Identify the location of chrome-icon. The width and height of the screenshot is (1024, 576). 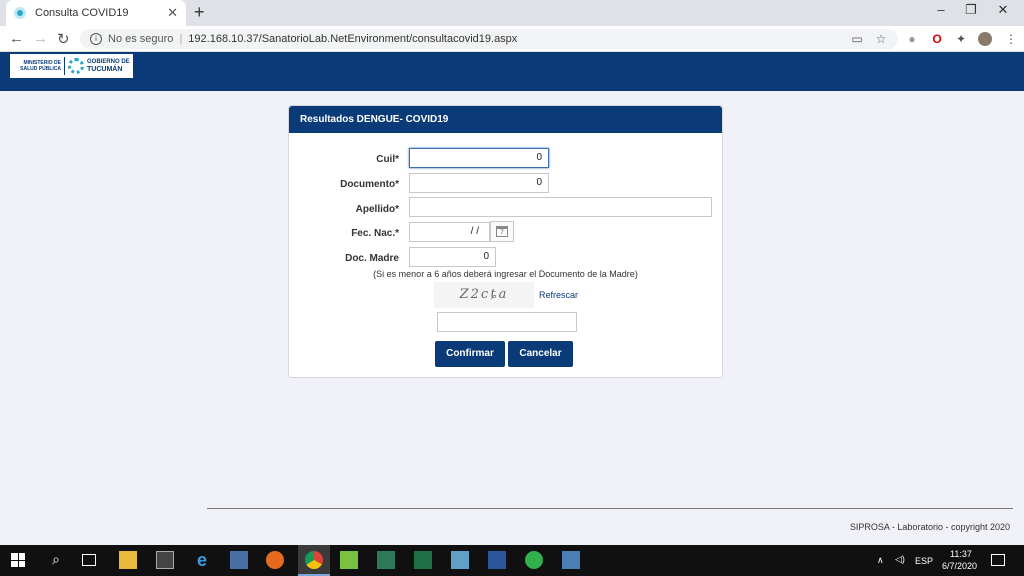
(314, 560).